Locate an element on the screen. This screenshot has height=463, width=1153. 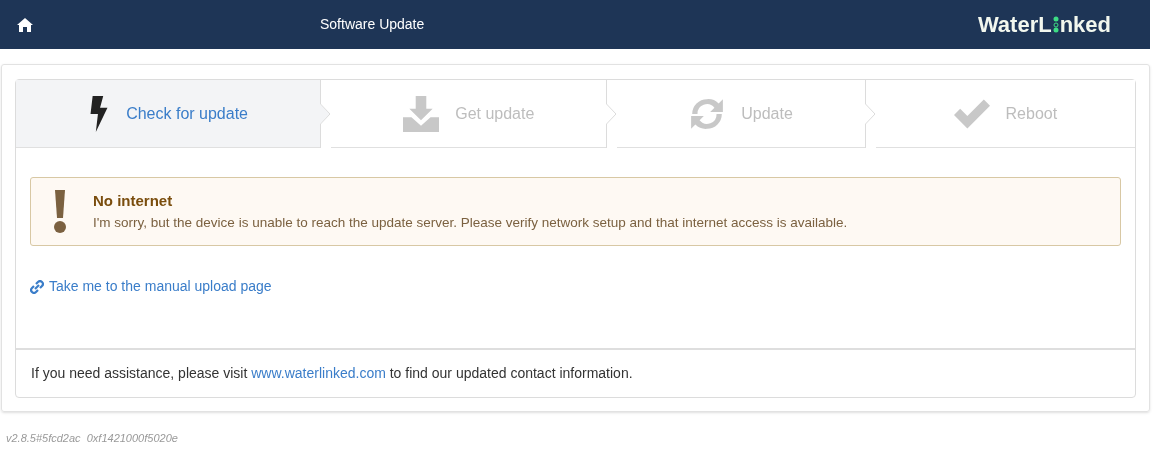
alert-title: No internet is located at coordinates (133, 201).